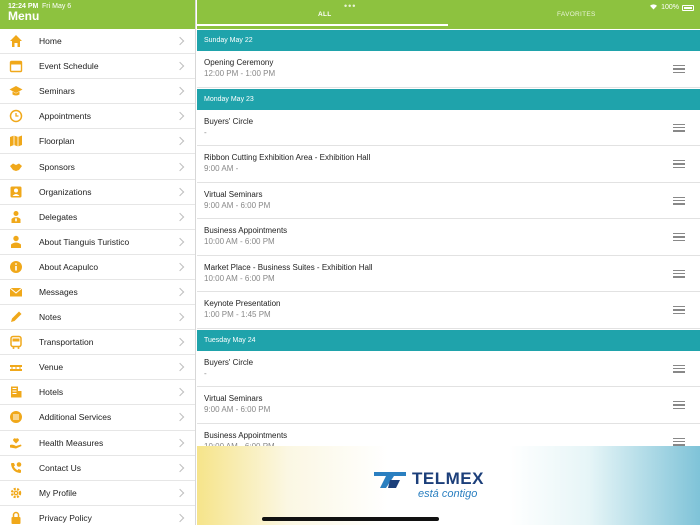  I want to click on tab-bar: ••• 100% ALL FAVORITES, so click(448, 14).